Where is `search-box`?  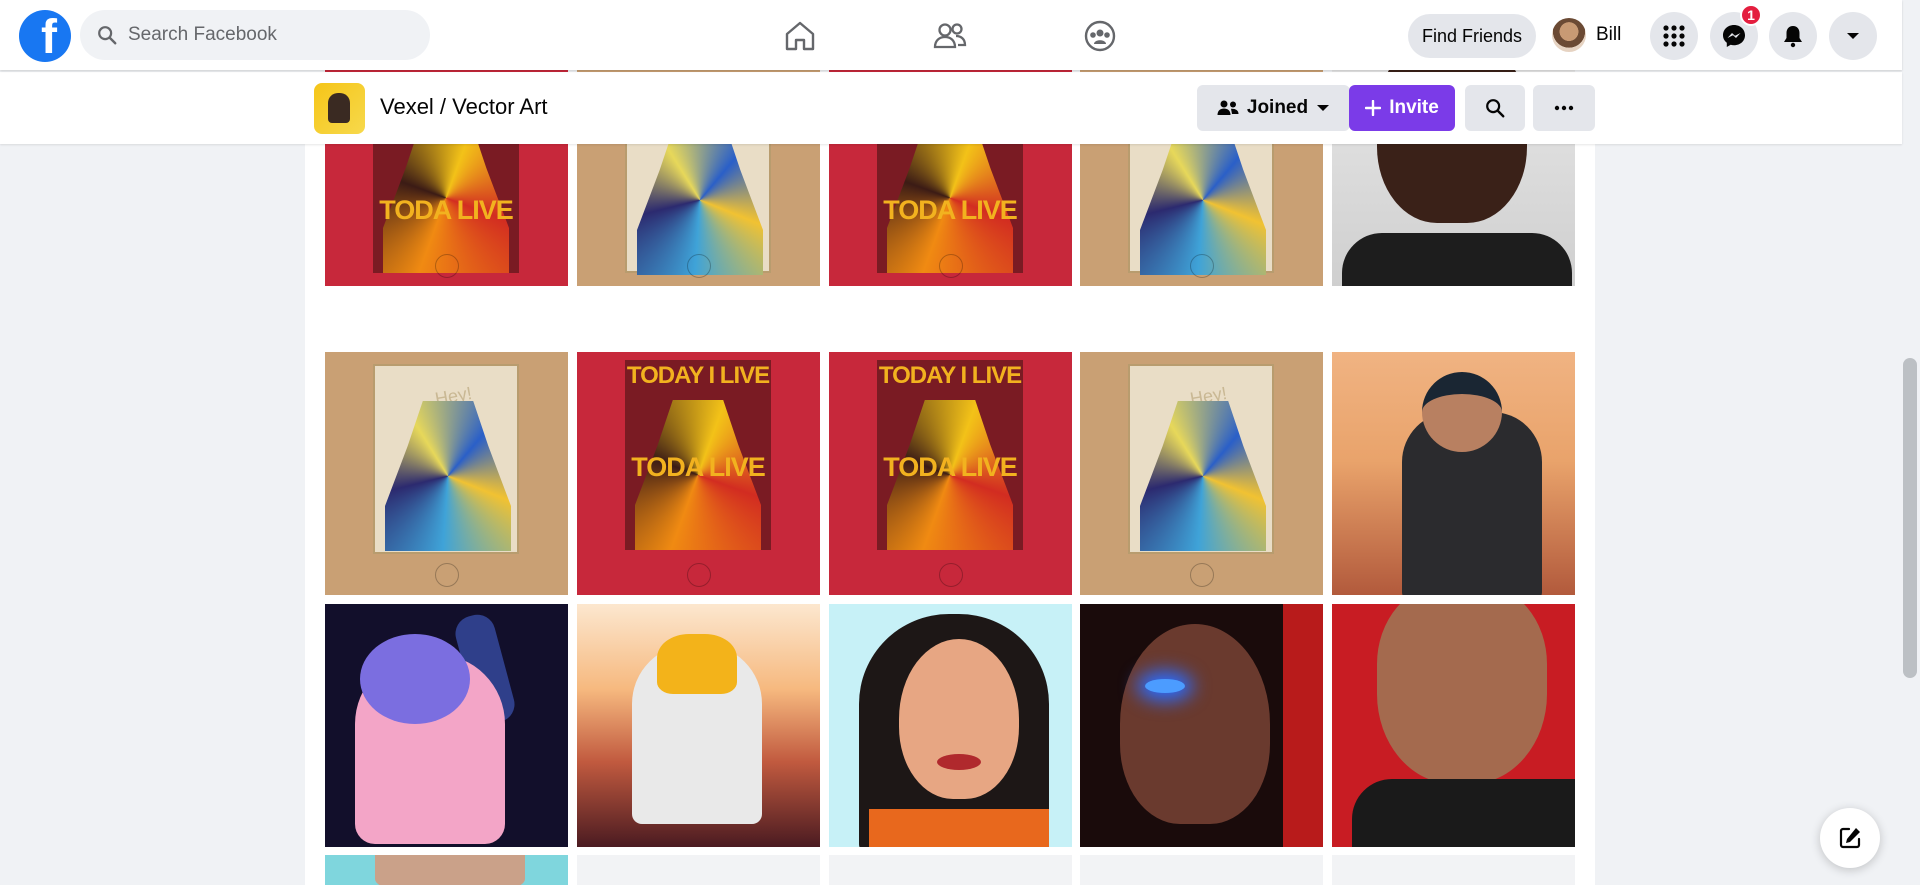
search-box is located at coordinates (255, 35).